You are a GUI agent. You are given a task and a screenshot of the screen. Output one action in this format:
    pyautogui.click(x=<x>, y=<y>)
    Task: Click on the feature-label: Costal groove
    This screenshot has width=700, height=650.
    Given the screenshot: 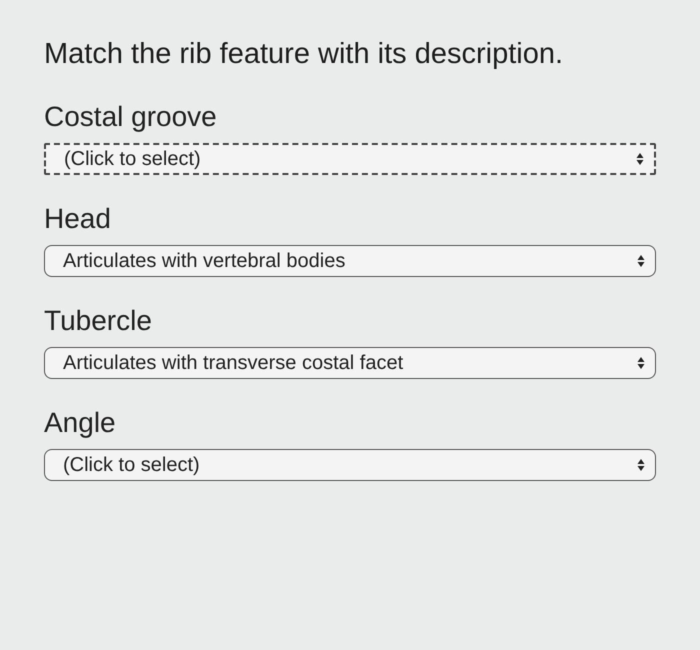 What is the action you would take?
    pyautogui.click(x=131, y=117)
    